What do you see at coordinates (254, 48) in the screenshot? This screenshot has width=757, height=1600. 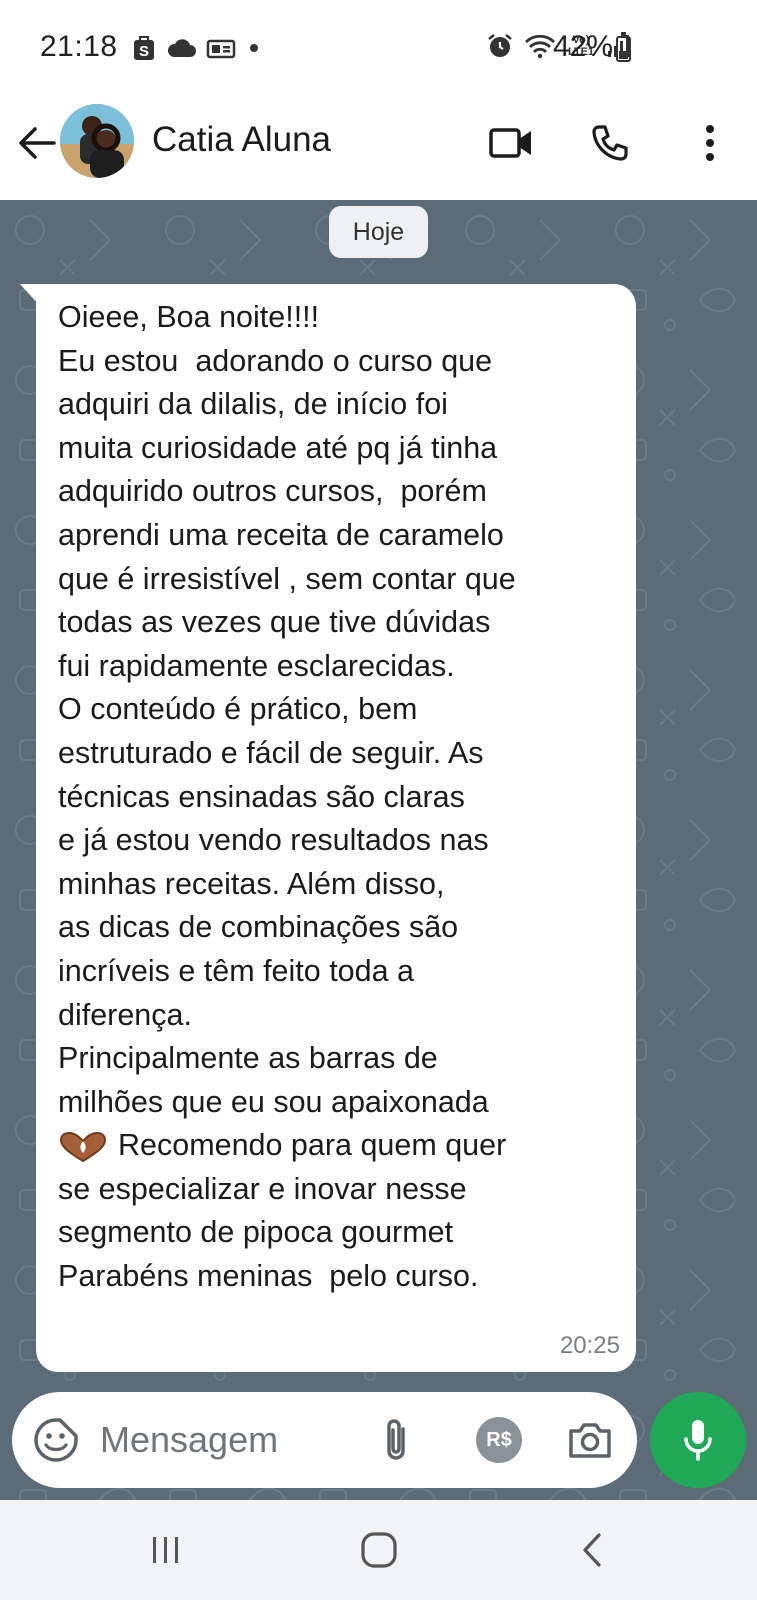 I see `dot-icon` at bounding box center [254, 48].